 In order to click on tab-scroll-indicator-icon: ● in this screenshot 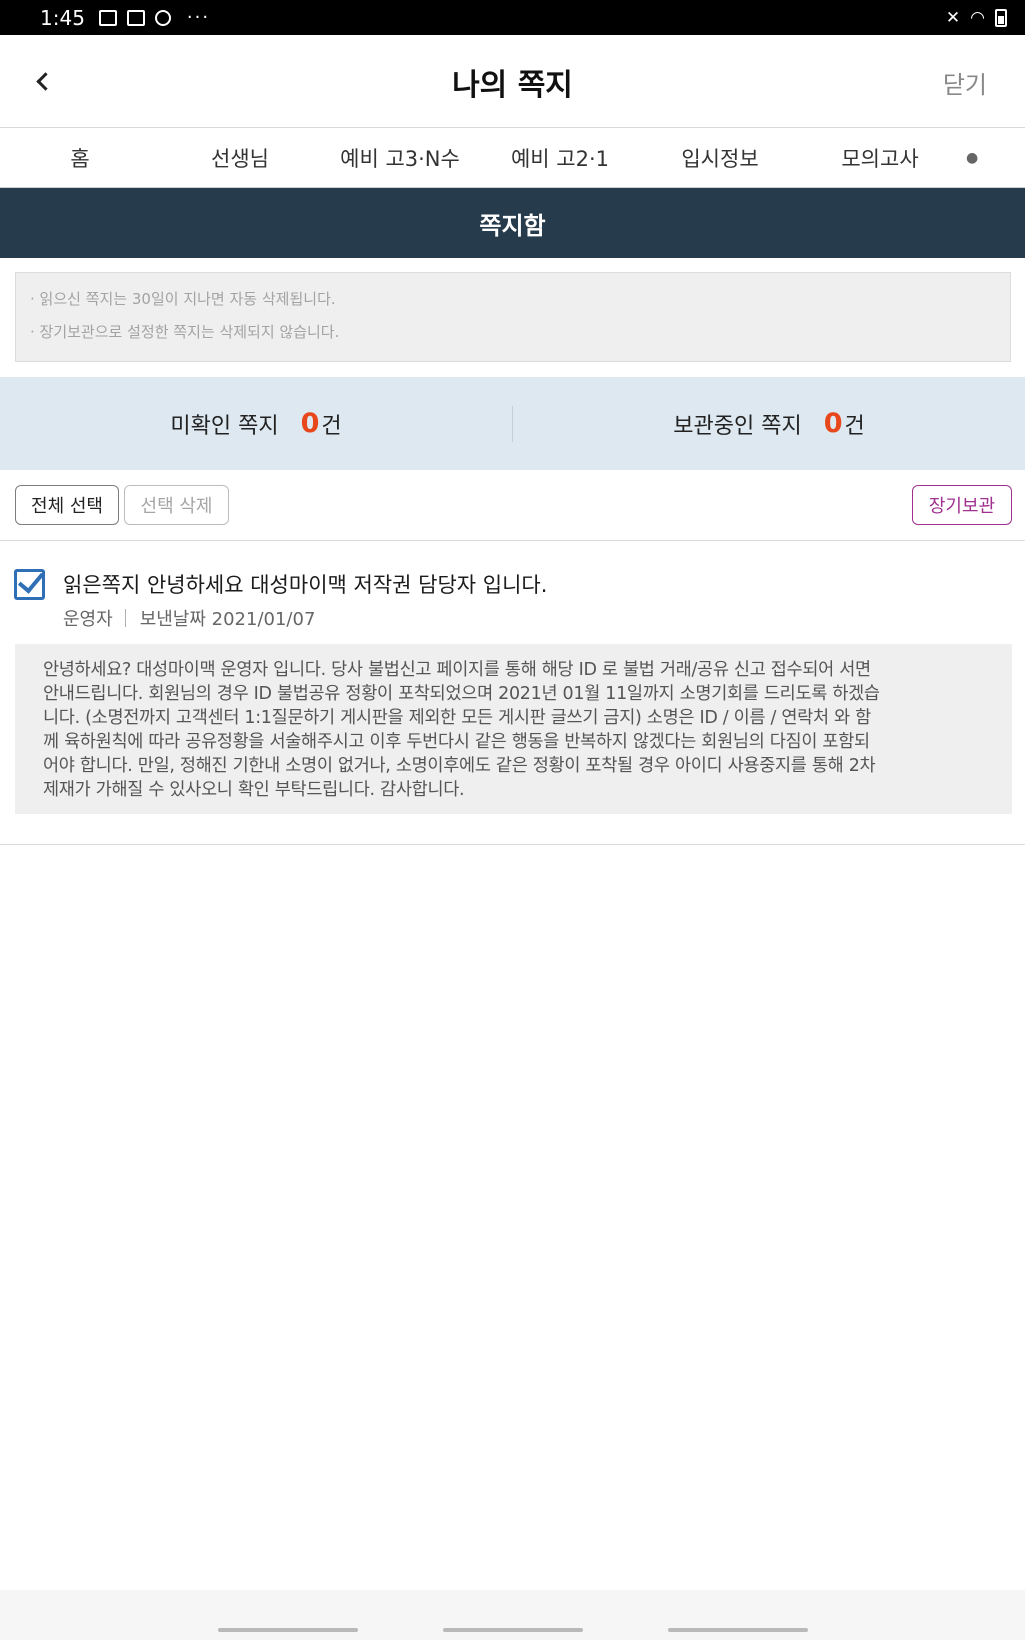, I will do `click(972, 157)`.